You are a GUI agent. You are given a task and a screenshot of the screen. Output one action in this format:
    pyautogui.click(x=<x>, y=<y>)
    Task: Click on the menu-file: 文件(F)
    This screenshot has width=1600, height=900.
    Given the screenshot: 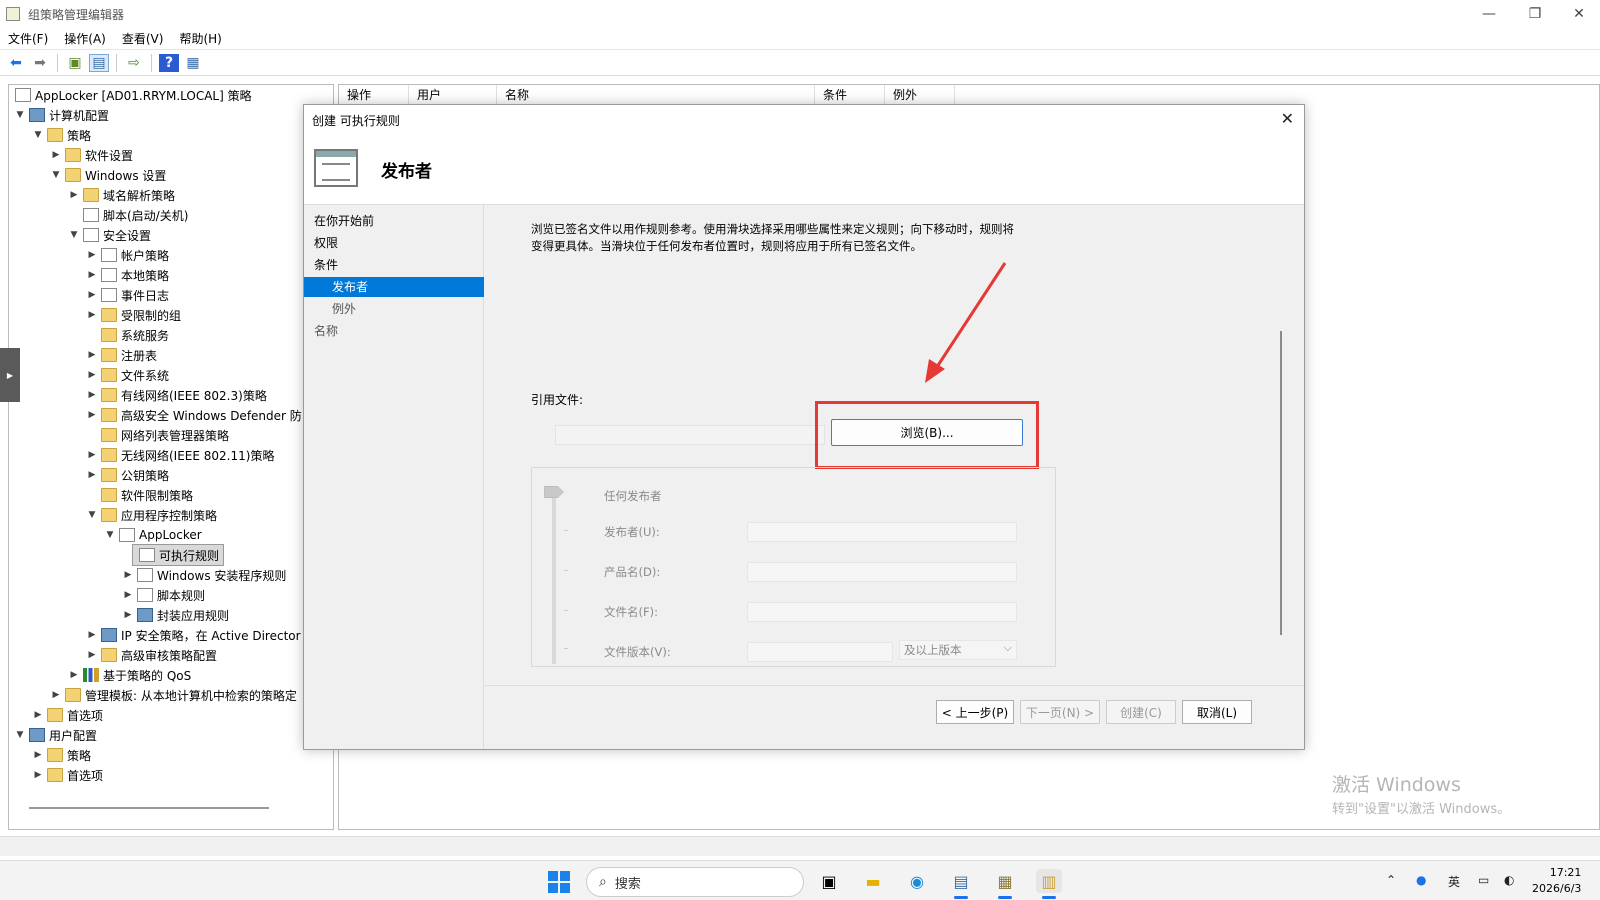 What is the action you would take?
    pyautogui.click(x=28, y=38)
    